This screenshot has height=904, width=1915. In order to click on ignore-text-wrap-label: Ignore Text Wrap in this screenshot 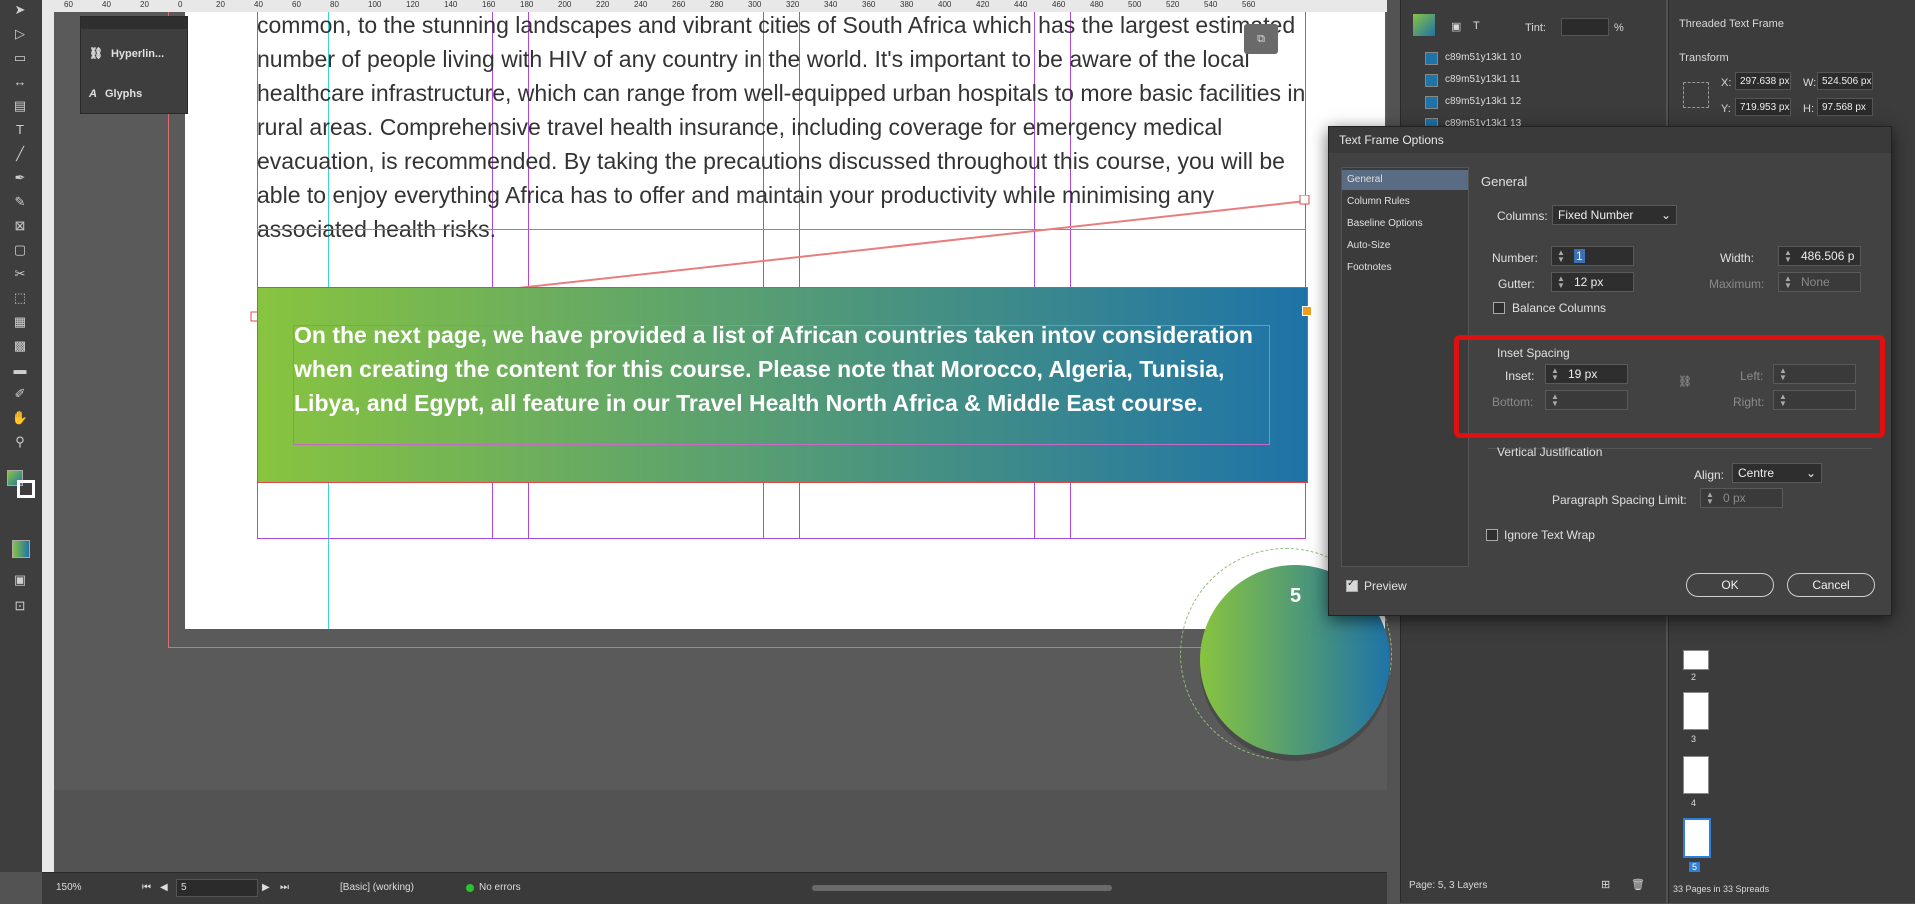, I will do `click(1549, 535)`.